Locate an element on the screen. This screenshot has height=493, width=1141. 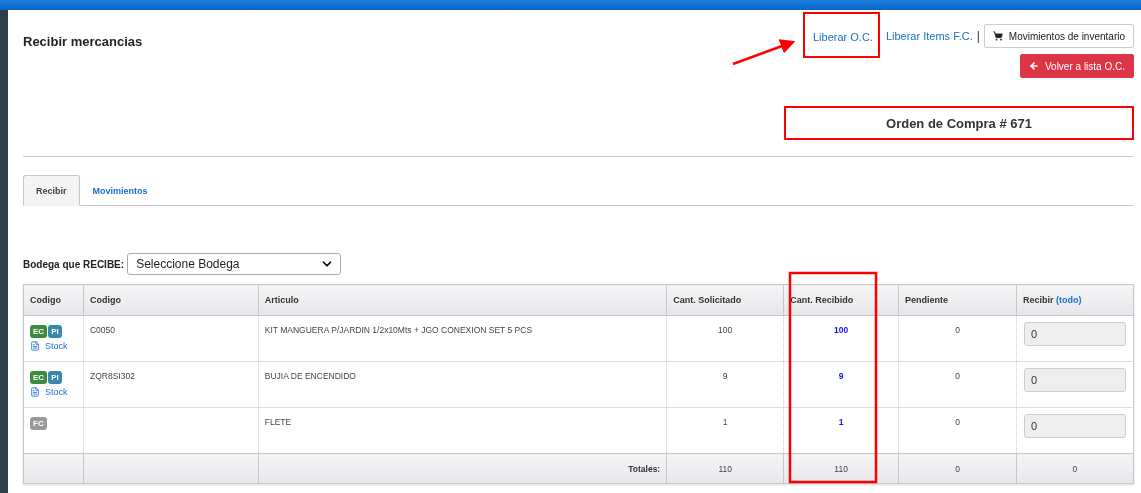
table-cell: FLETE is located at coordinates (278, 422).